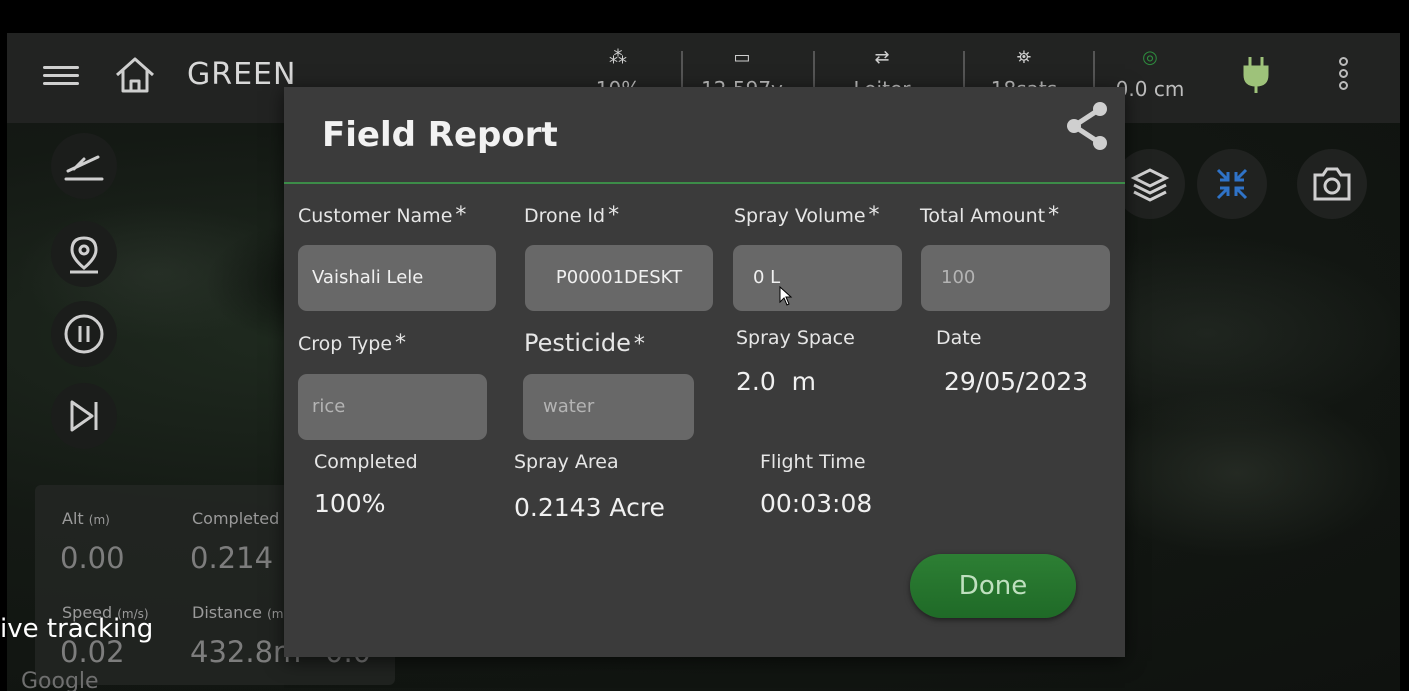  What do you see at coordinates (135, 75) in the screenshot?
I see `home-icon` at bounding box center [135, 75].